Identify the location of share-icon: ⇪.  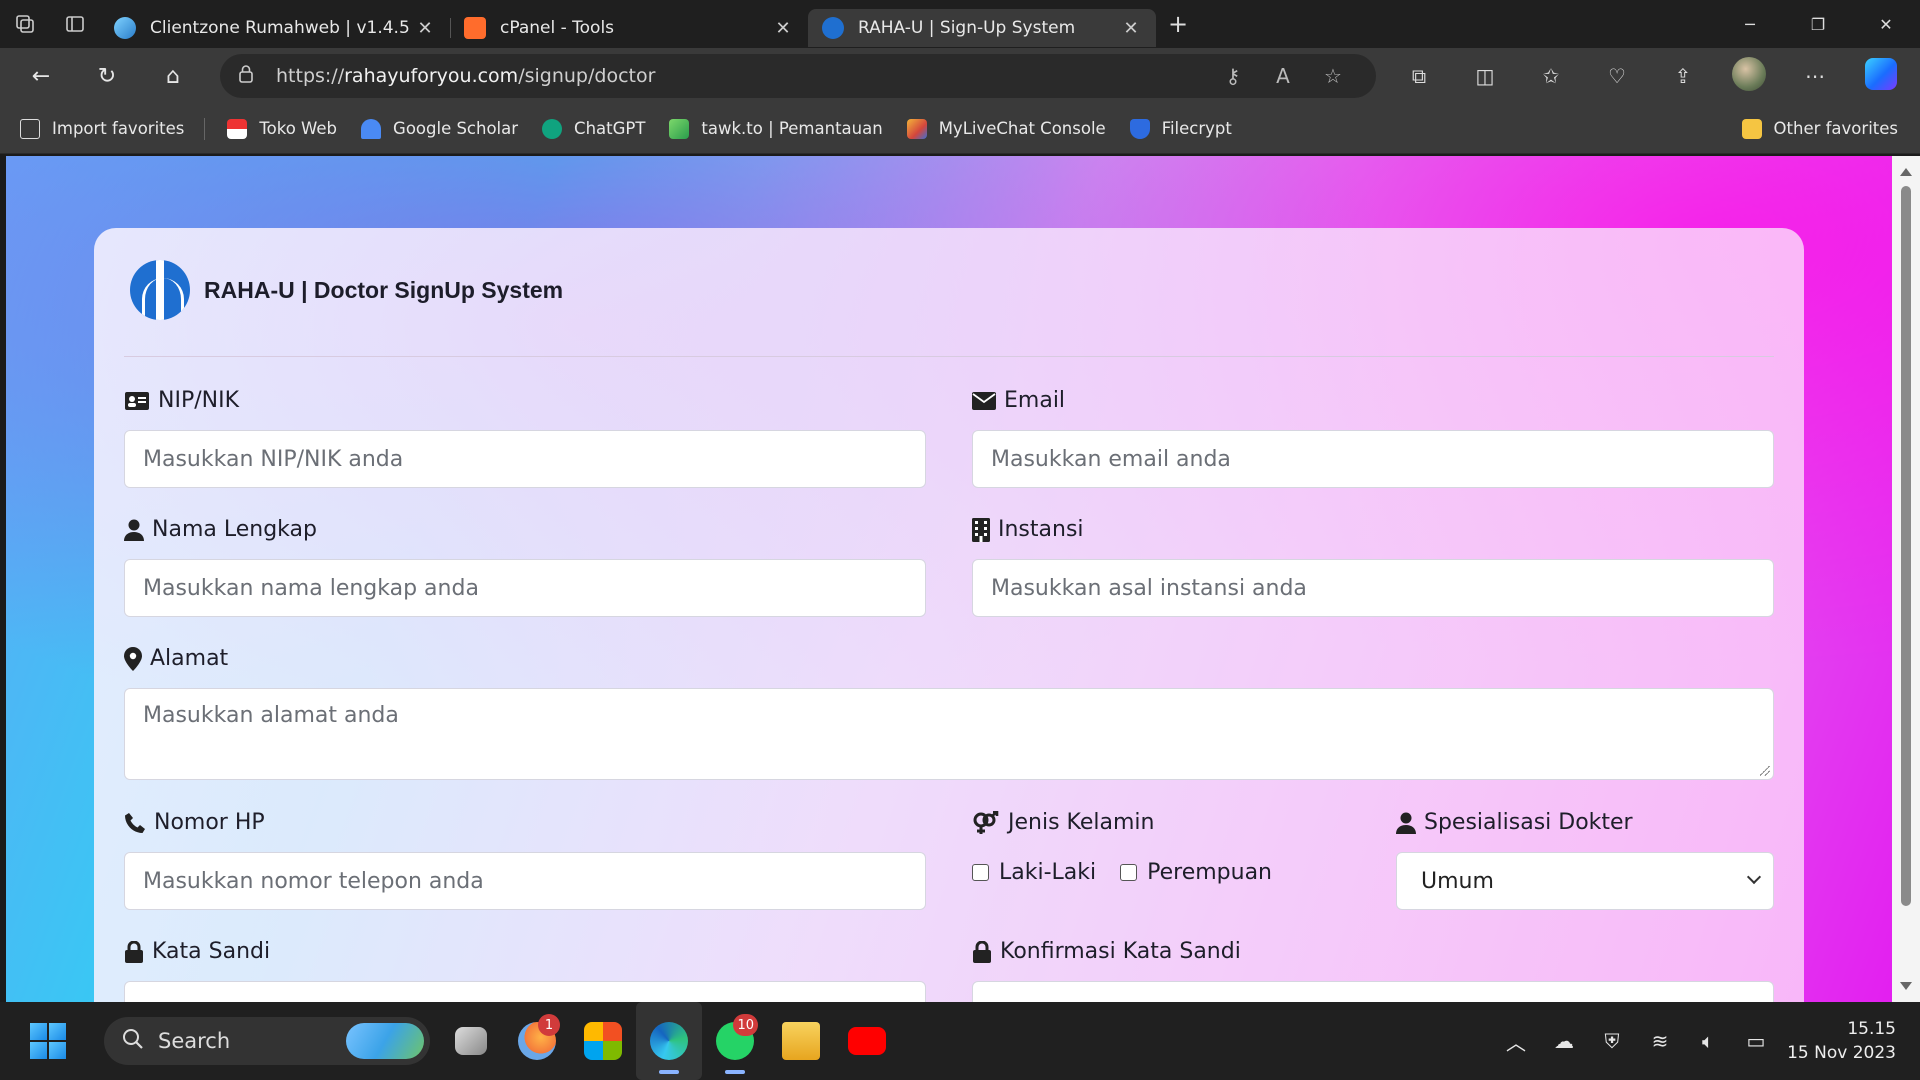
(1683, 76).